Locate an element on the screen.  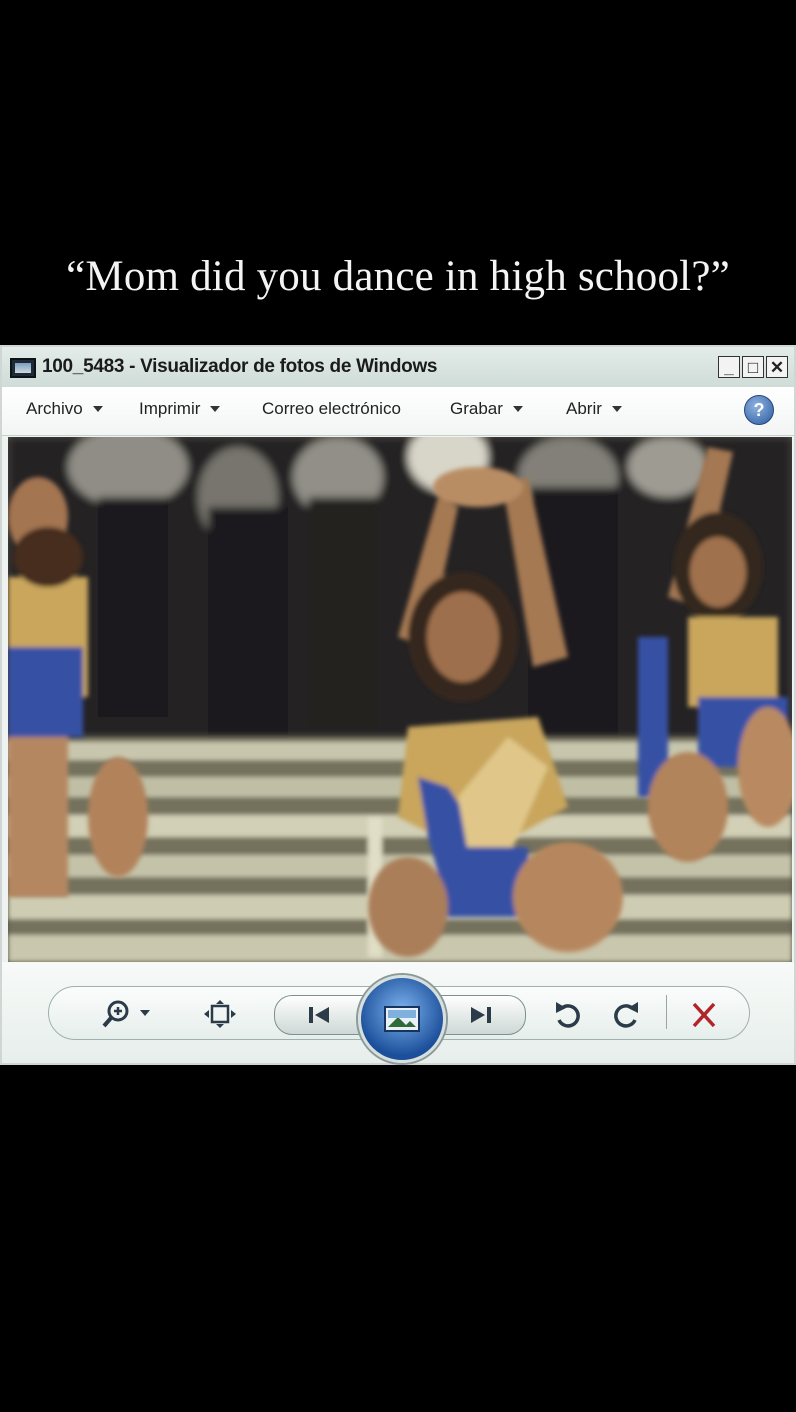
fit-window-icon is located at coordinates (220, 1014).